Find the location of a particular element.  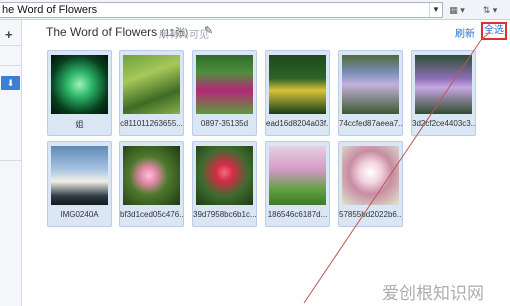

download-icon: ⬇ is located at coordinates (10, 83).